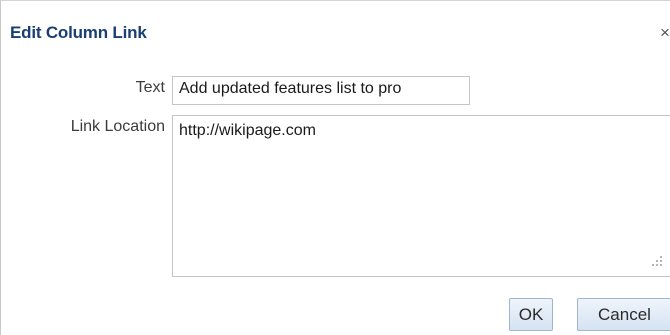 This screenshot has width=670, height=335. What do you see at coordinates (665, 33) in the screenshot?
I see `close-icon: ×` at bounding box center [665, 33].